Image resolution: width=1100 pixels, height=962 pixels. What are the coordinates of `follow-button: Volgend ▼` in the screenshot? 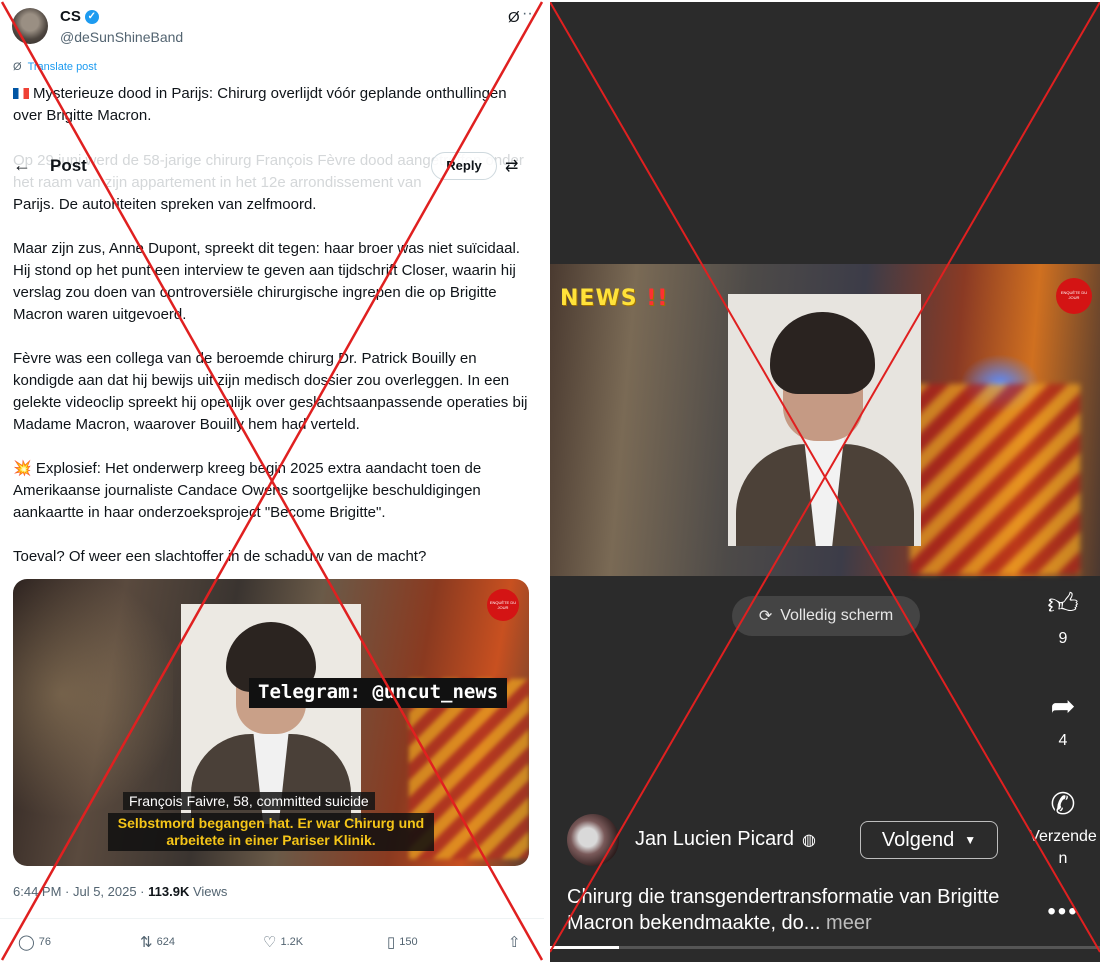 It's located at (929, 840).